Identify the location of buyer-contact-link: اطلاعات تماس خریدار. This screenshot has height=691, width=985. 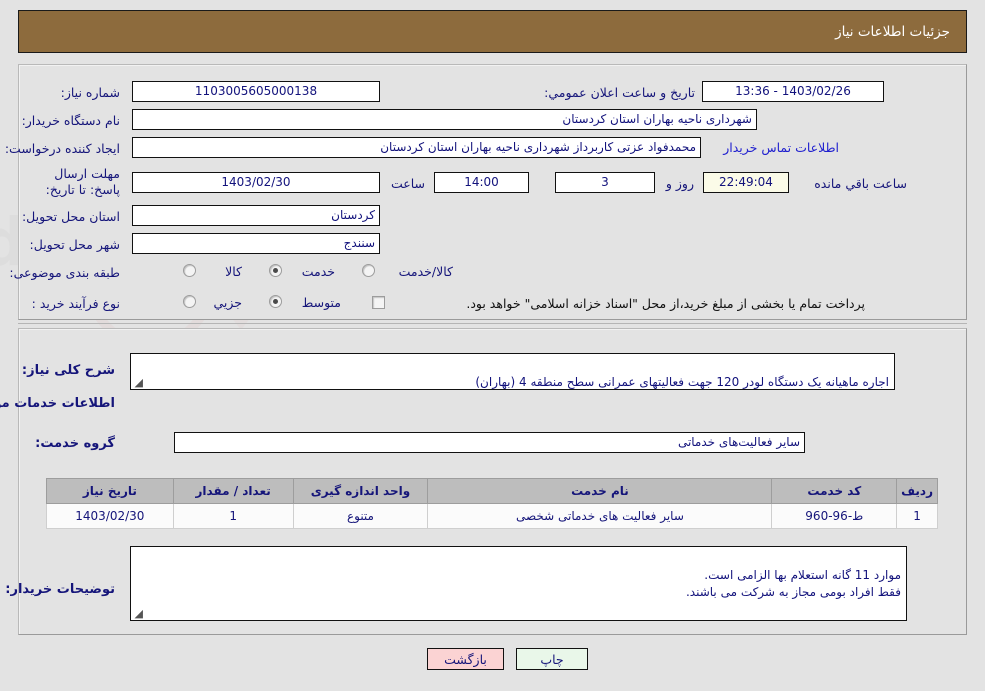
(781, 147).